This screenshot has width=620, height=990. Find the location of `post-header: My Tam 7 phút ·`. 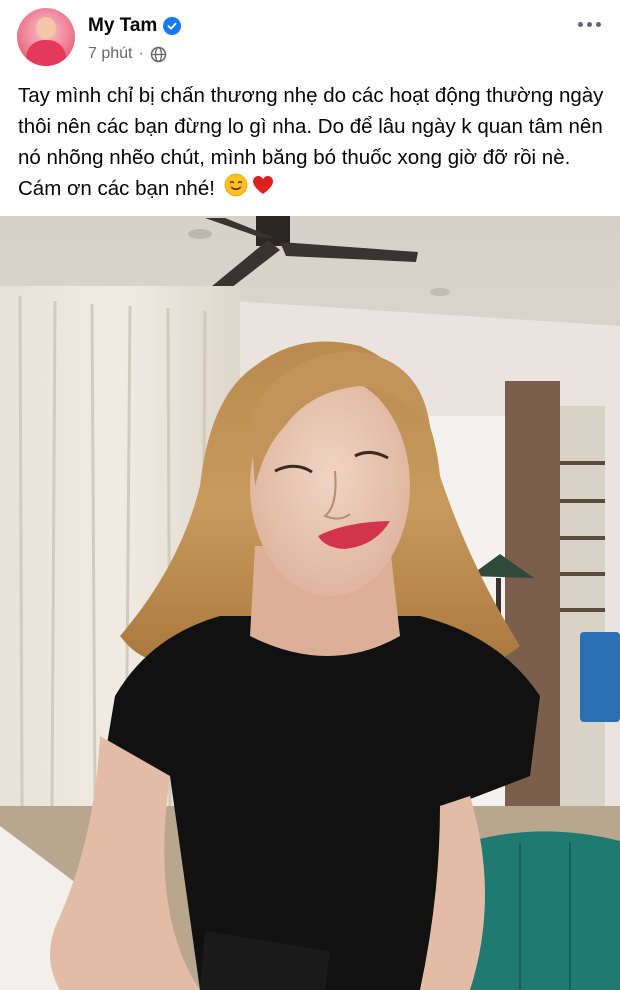

post-header: My Tam 7 phút · is located at coordinates (310, 36).